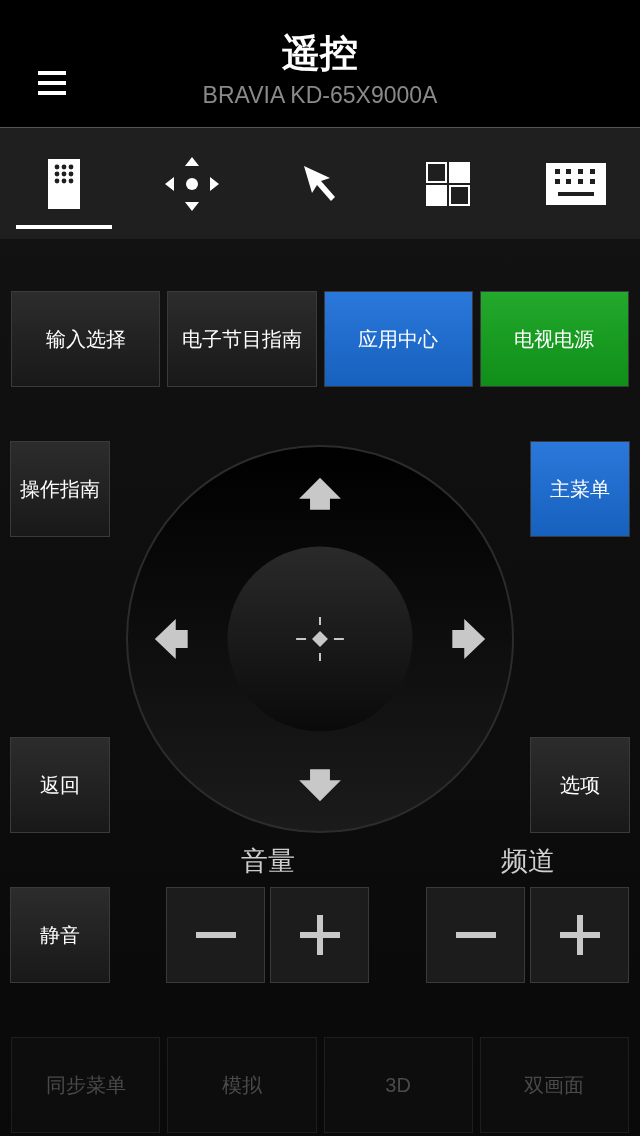 This screenshot has height=1136, width=640. What do you see at coordinates (60, 935) in the screenshot?
I see `mute-button: 静音` at bounding box center [60, 935].